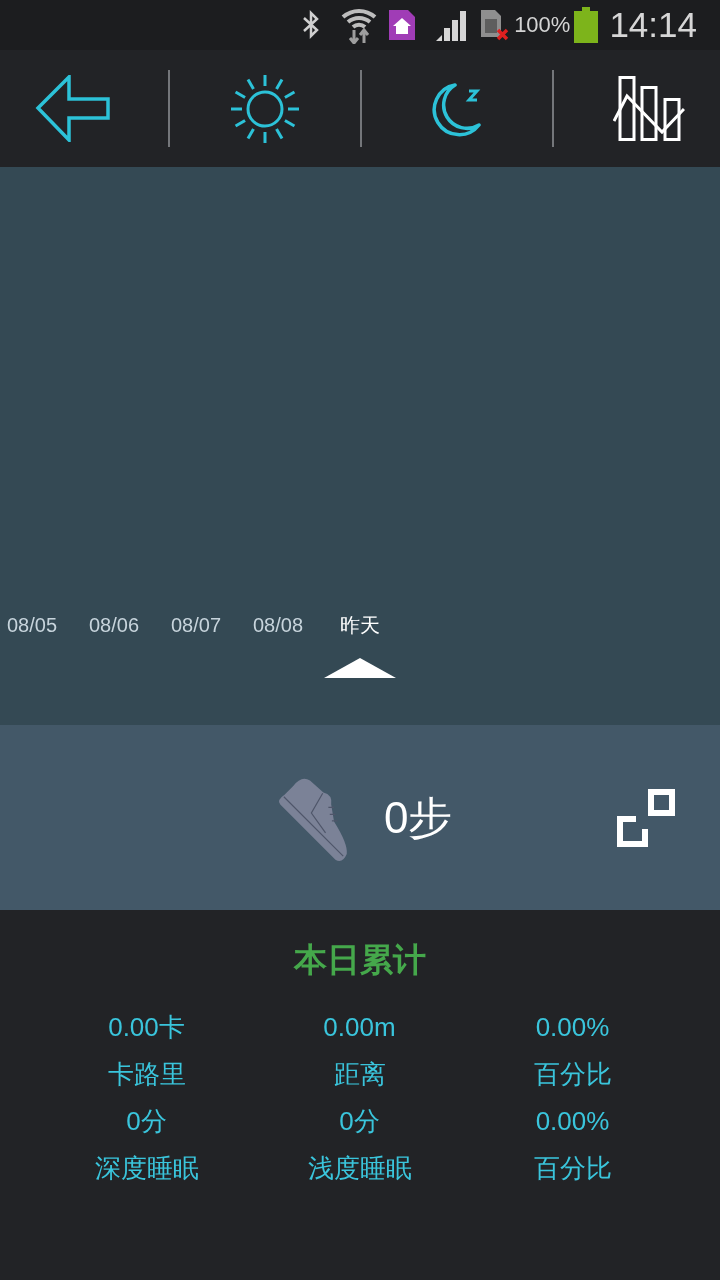 This screenshot has height=1280, width=720. What do you see at coordinates (586, 25) in the screenshot?
I see `battery-icon` at bounding box center [586, 25].